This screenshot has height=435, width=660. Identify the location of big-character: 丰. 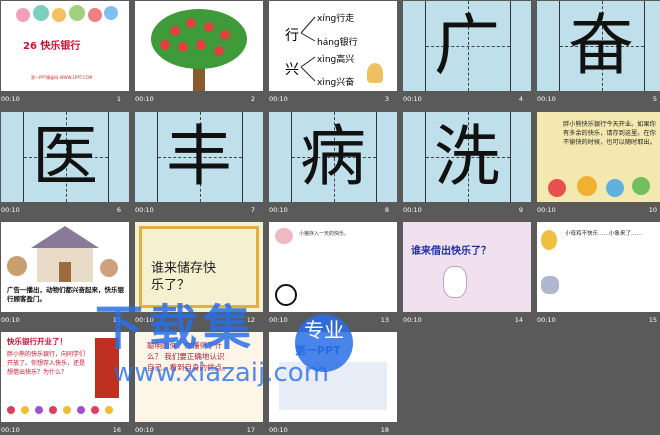
(199, 156).